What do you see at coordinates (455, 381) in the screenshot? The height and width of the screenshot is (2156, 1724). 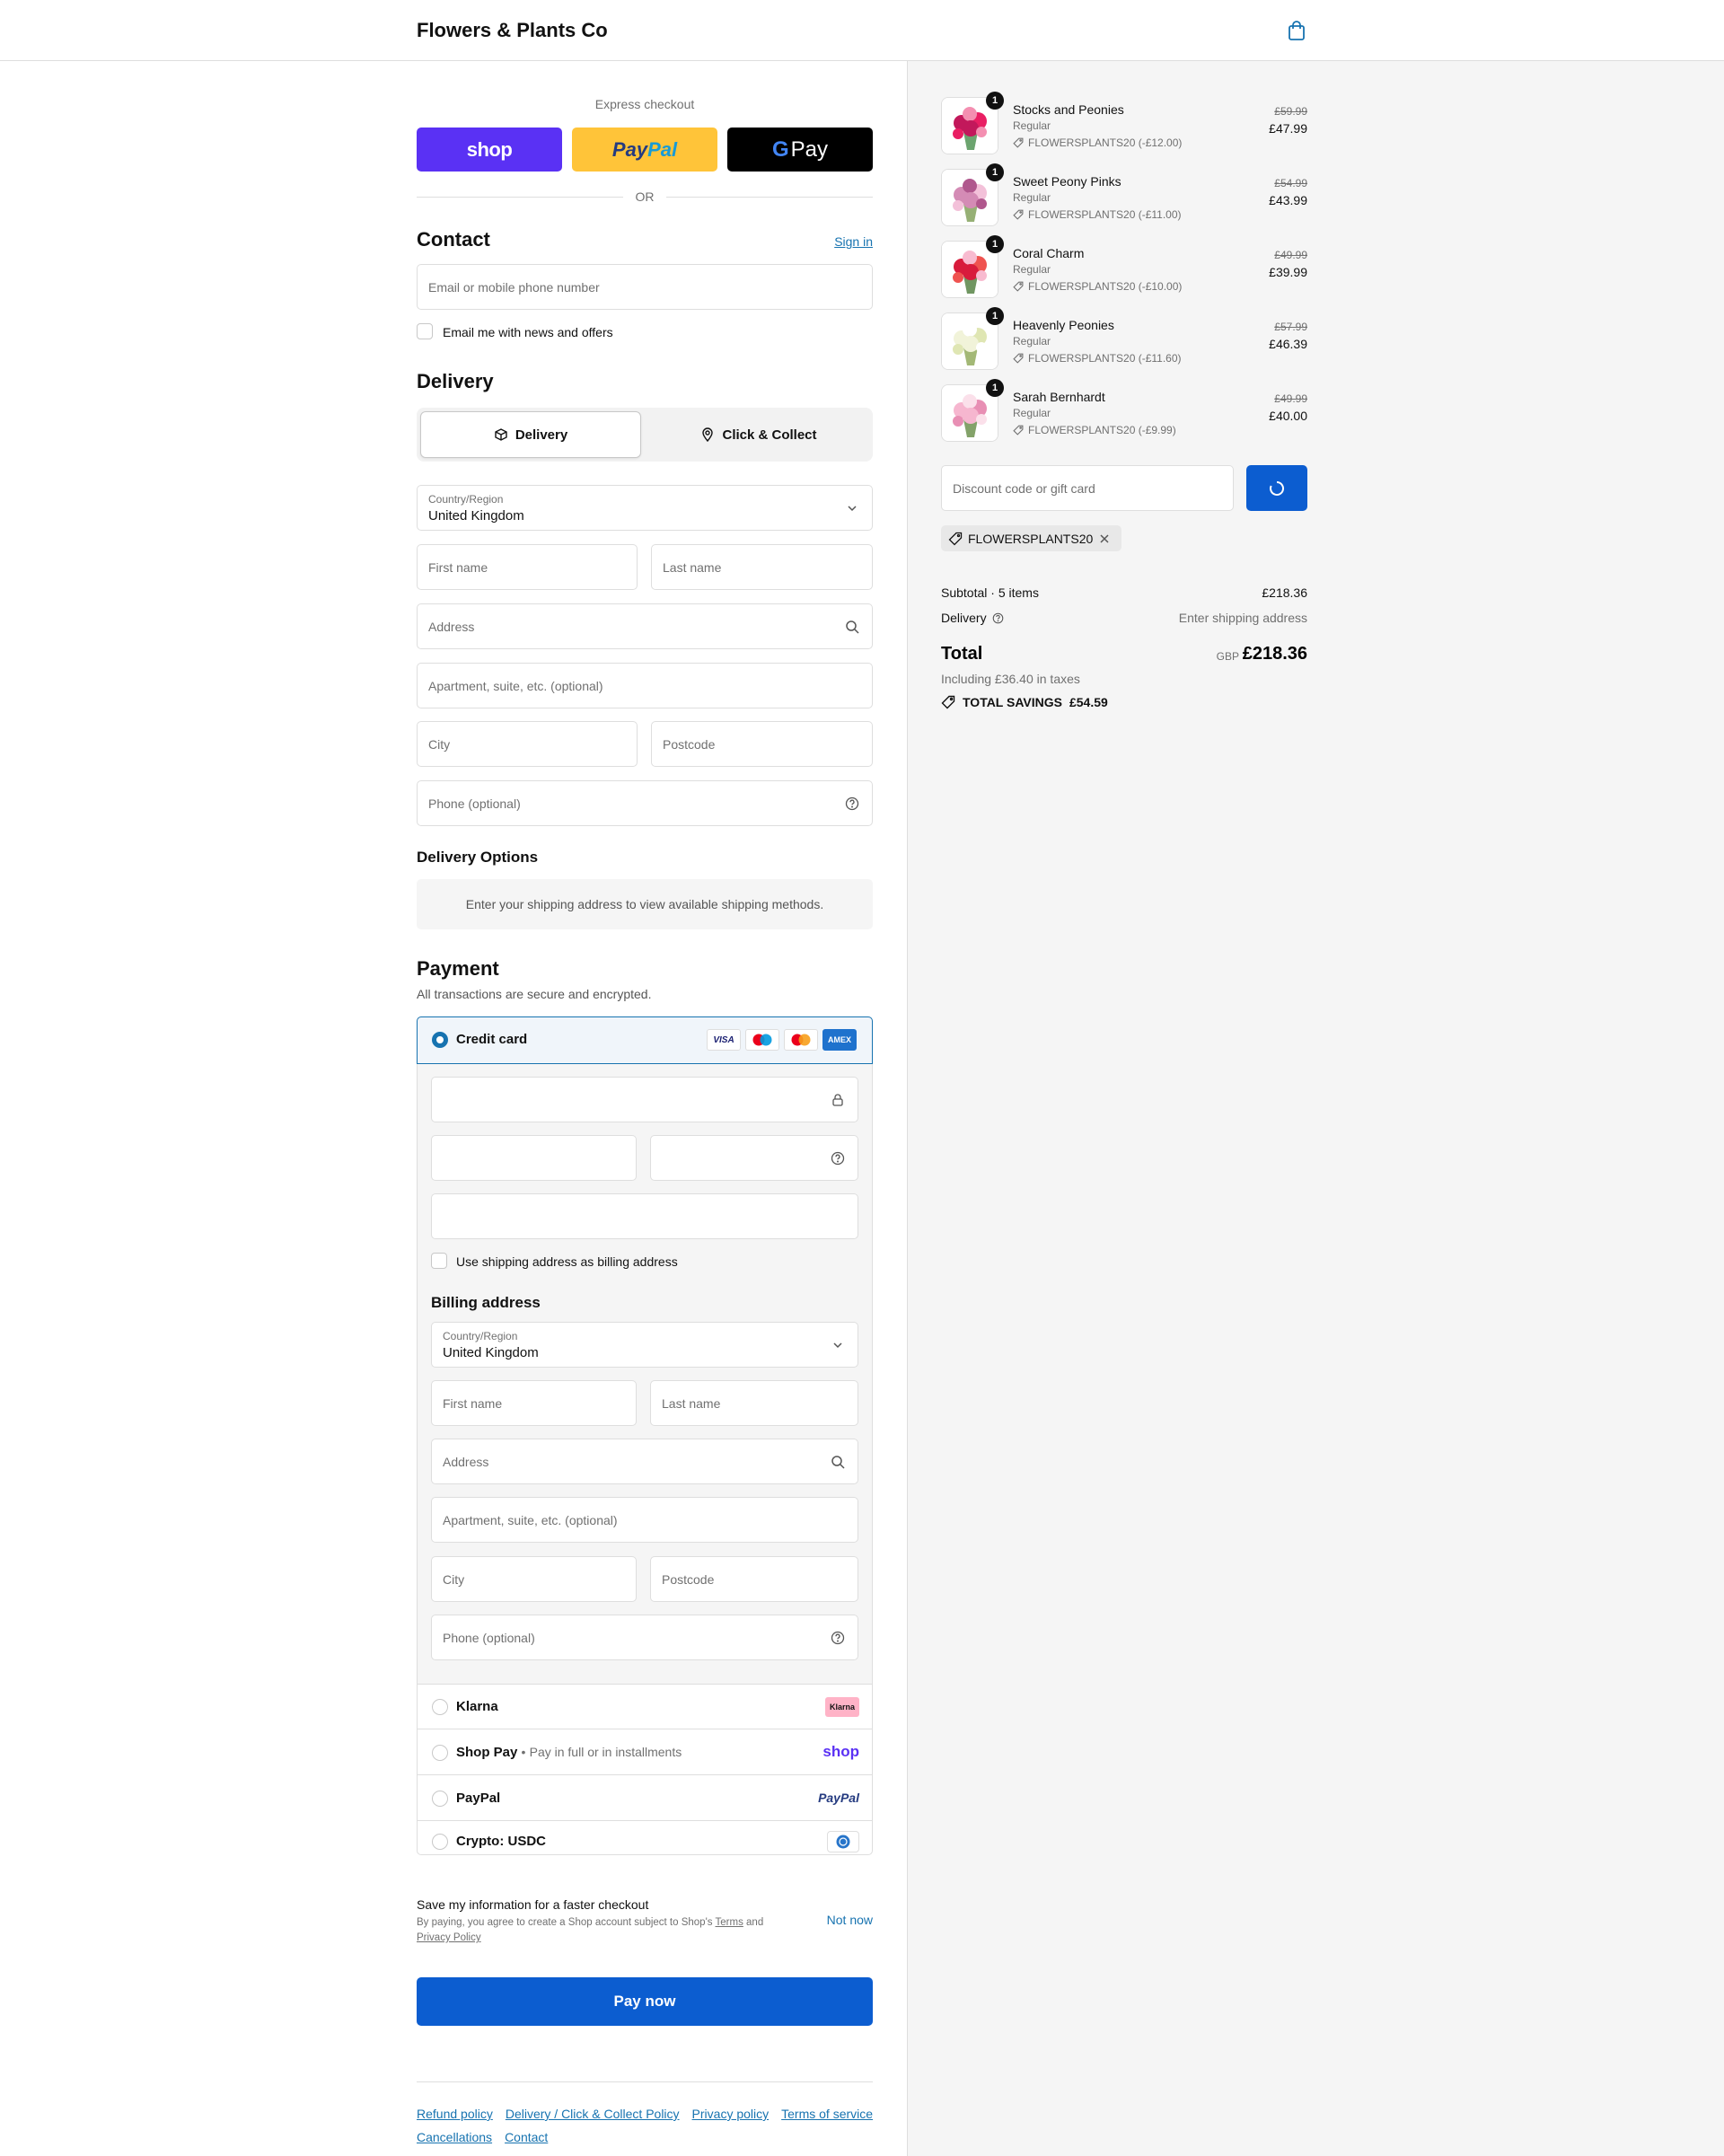 I see `delivery-title: Delivery` at bounding box center [455, 381].